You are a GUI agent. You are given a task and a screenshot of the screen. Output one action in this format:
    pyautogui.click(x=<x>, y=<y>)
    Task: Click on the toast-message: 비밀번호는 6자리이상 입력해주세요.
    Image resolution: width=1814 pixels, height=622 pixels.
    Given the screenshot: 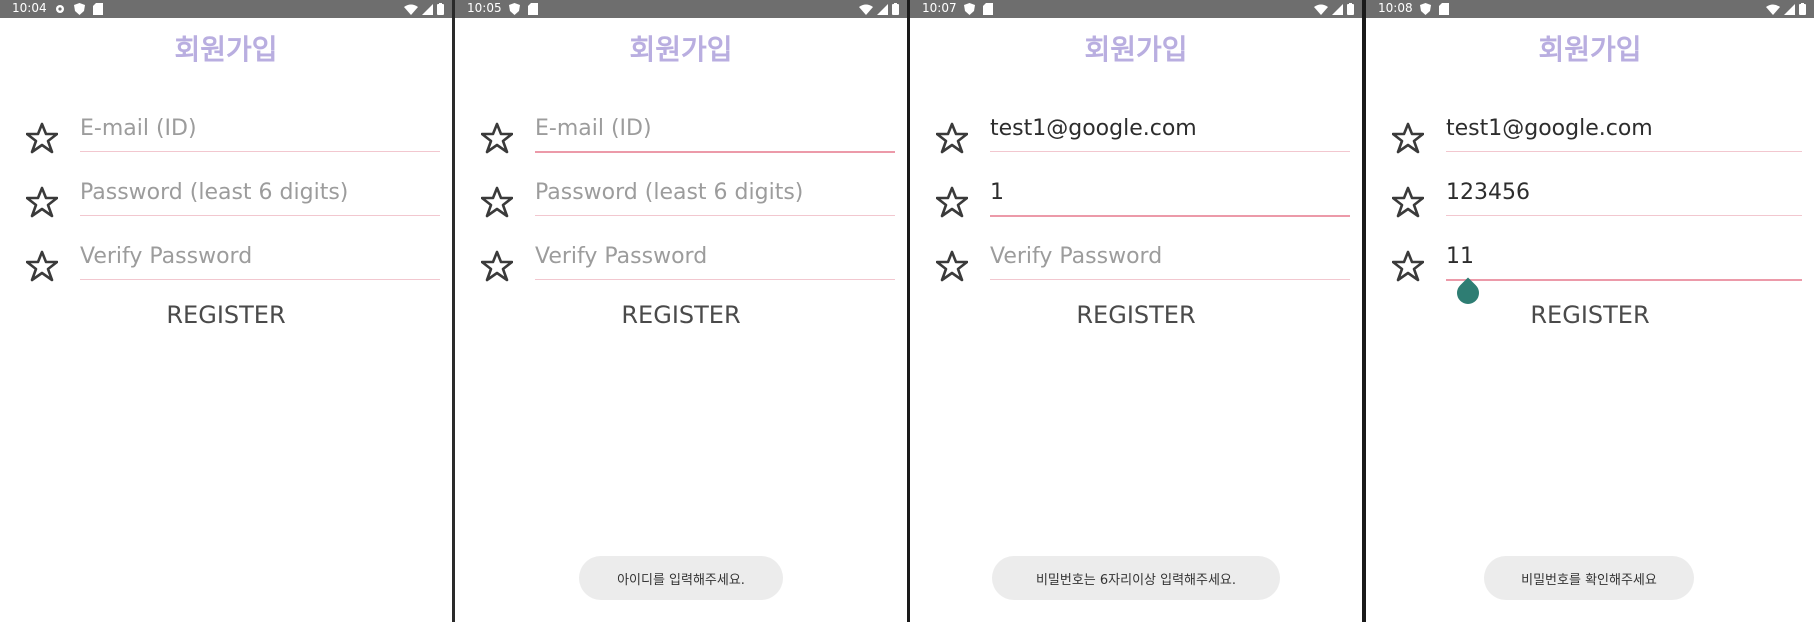 What is the action you would take?
    pyautogui.click(x=1136, y=578)
    